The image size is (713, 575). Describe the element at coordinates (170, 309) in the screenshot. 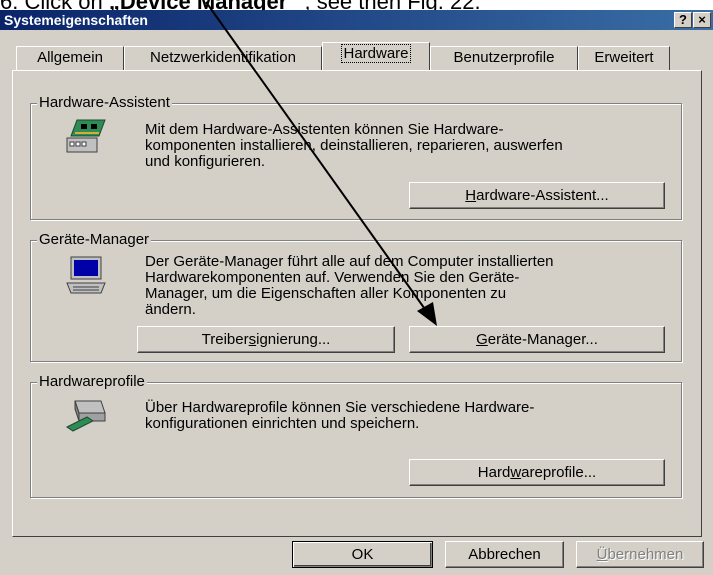

I see `description-line: ändern.` at that location.